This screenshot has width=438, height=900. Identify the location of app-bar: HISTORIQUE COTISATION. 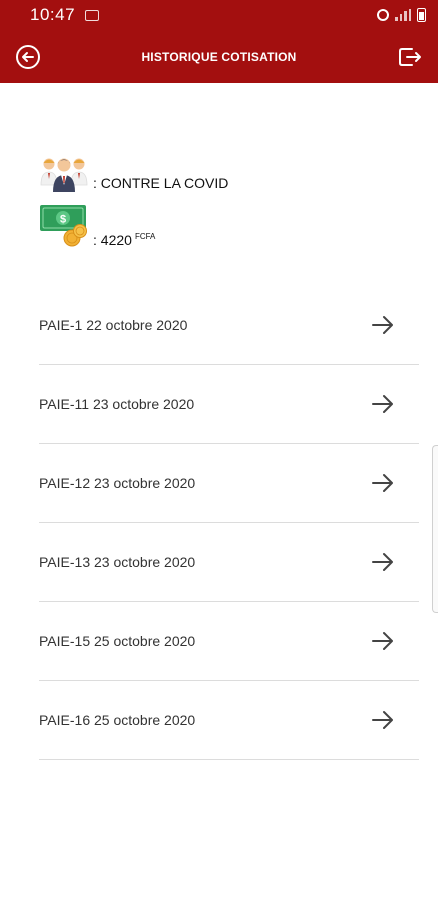
(219, 56).